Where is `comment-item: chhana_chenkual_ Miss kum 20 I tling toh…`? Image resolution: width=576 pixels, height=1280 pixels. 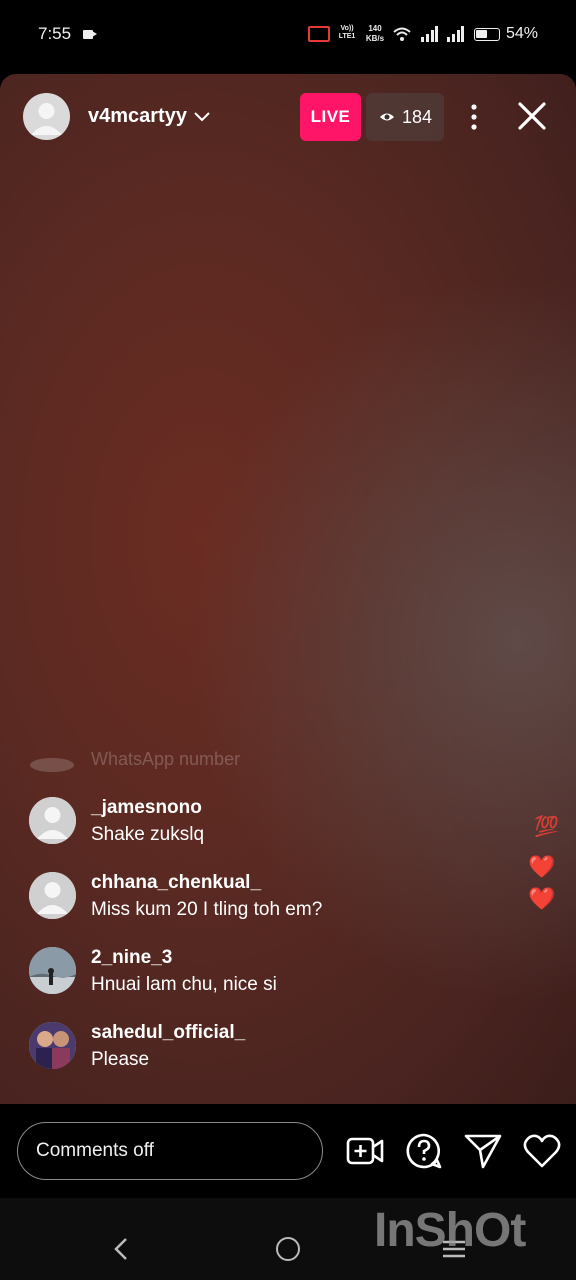
comment-item: chhana_chenkual_ Miss kum 20 I tling toh… is located at coordinates (260, 902).